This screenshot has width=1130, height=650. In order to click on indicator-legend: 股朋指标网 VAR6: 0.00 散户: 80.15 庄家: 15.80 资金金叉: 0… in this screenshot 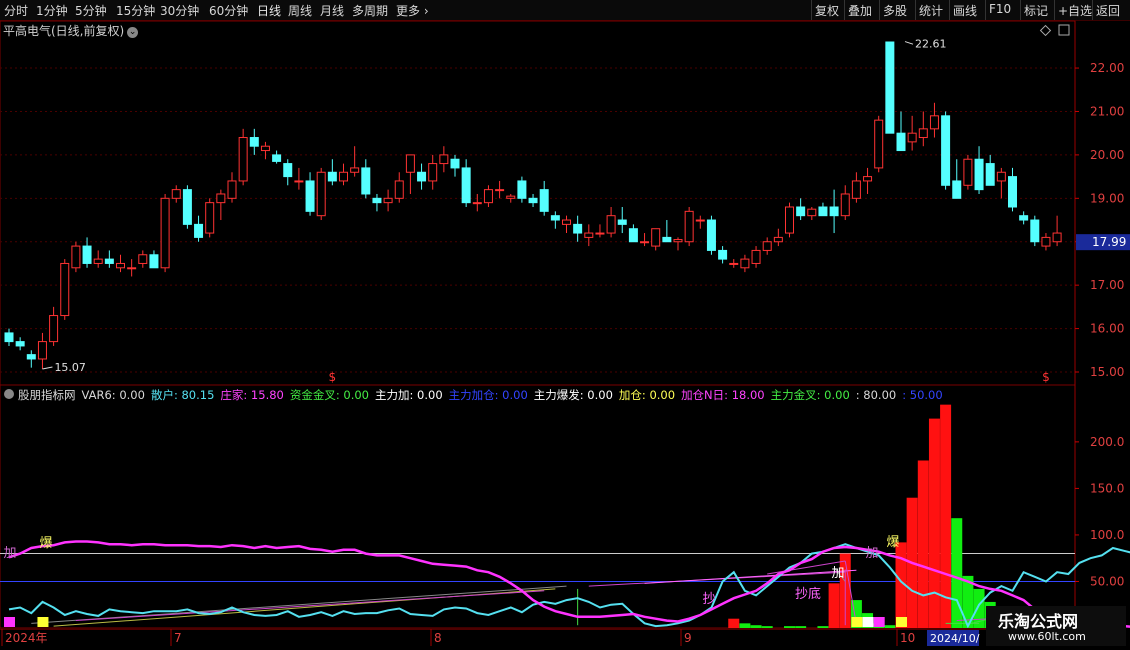, I will do `click(483, 395)`.